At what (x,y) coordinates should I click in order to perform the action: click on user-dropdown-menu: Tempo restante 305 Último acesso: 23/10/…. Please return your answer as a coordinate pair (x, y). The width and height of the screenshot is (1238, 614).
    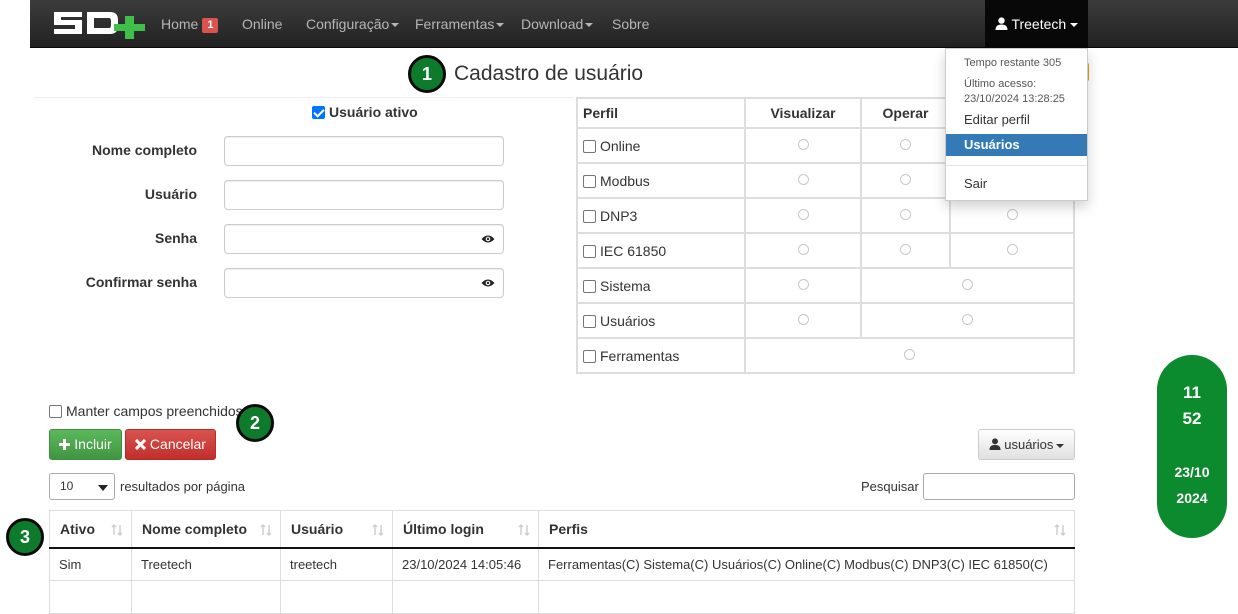
    Looking at the image, I should click on (1016, 124).